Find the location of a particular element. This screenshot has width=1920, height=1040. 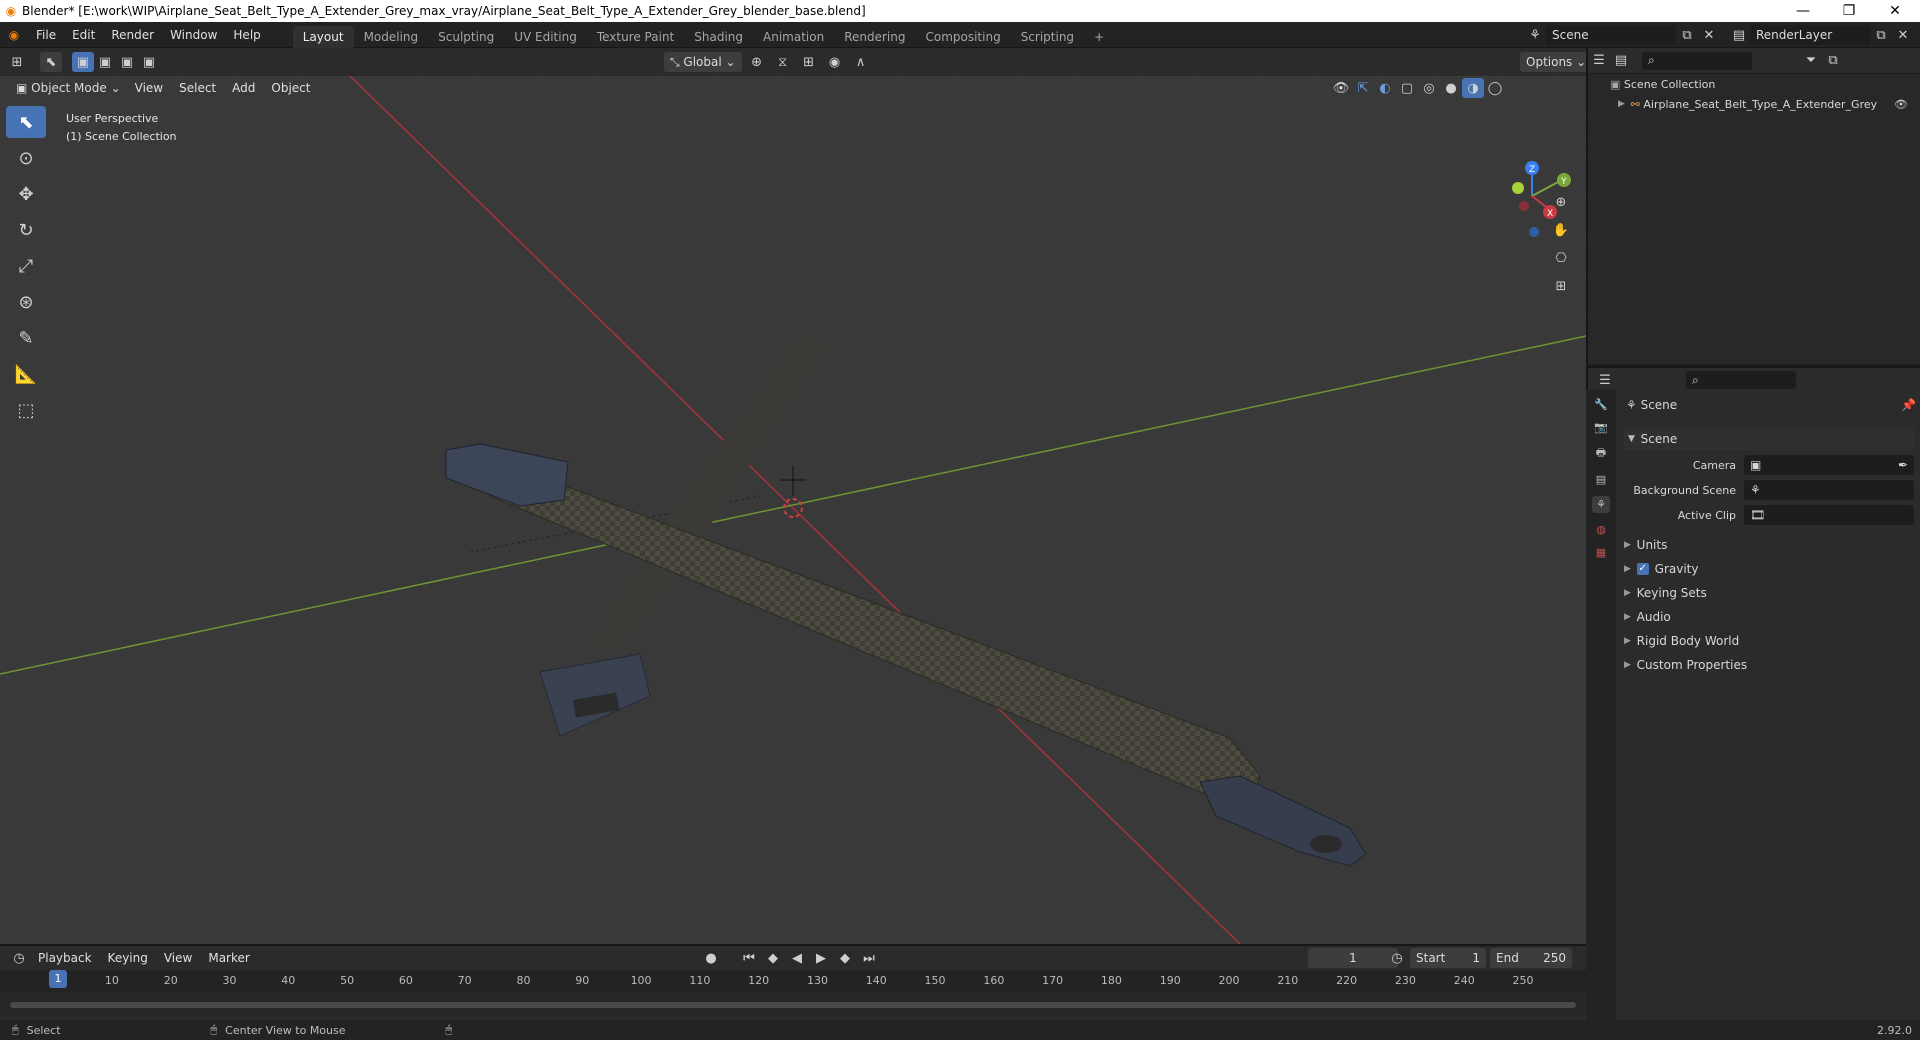

options-dropdown: Options ⌄ is located at coordinates (1556, 62).